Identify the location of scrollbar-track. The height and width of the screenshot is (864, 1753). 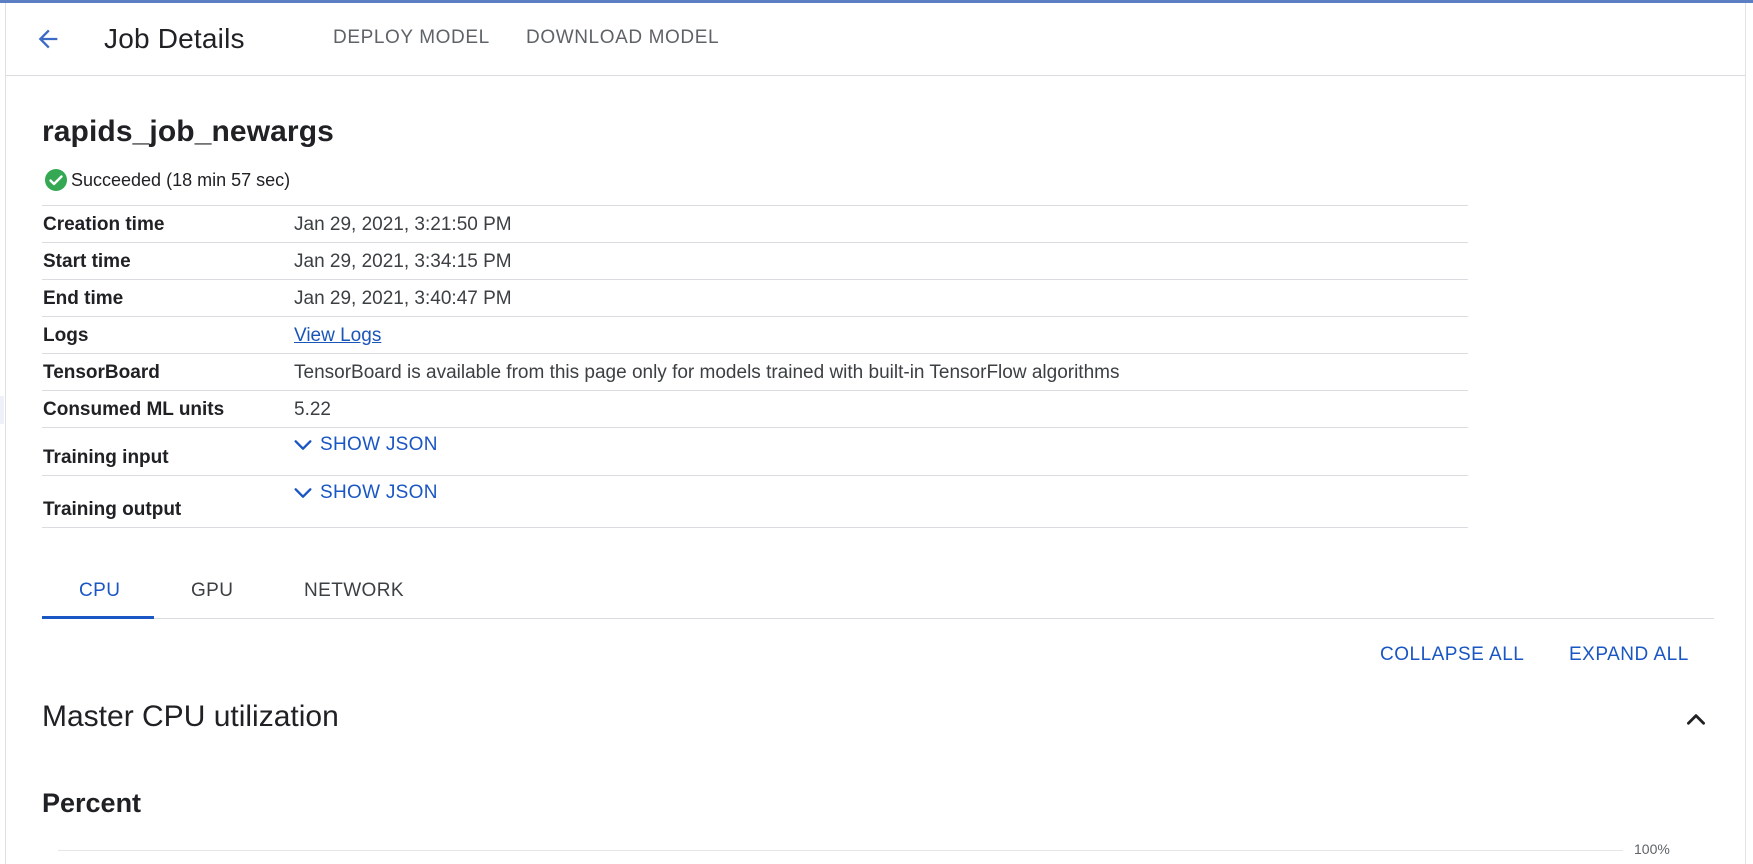
(1745, 433).